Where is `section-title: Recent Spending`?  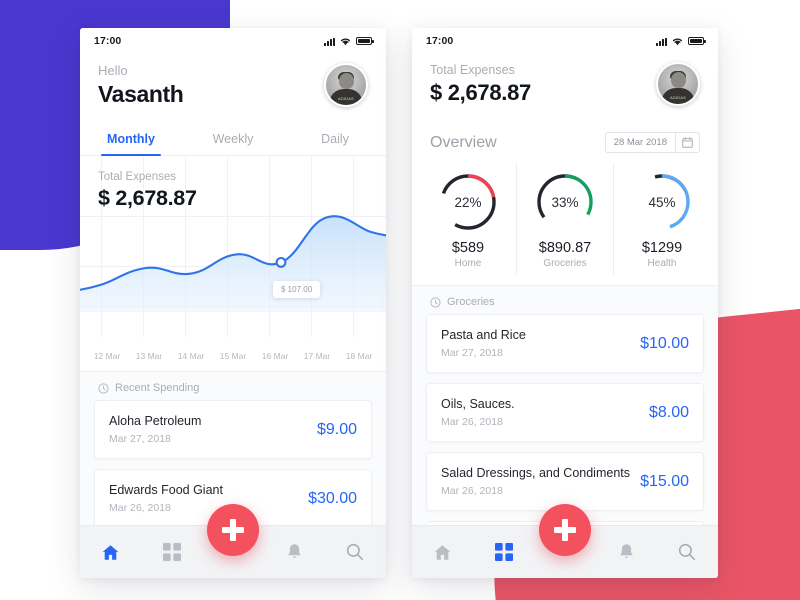
section-title: Recent Spending is located at coordinates (157, 388).